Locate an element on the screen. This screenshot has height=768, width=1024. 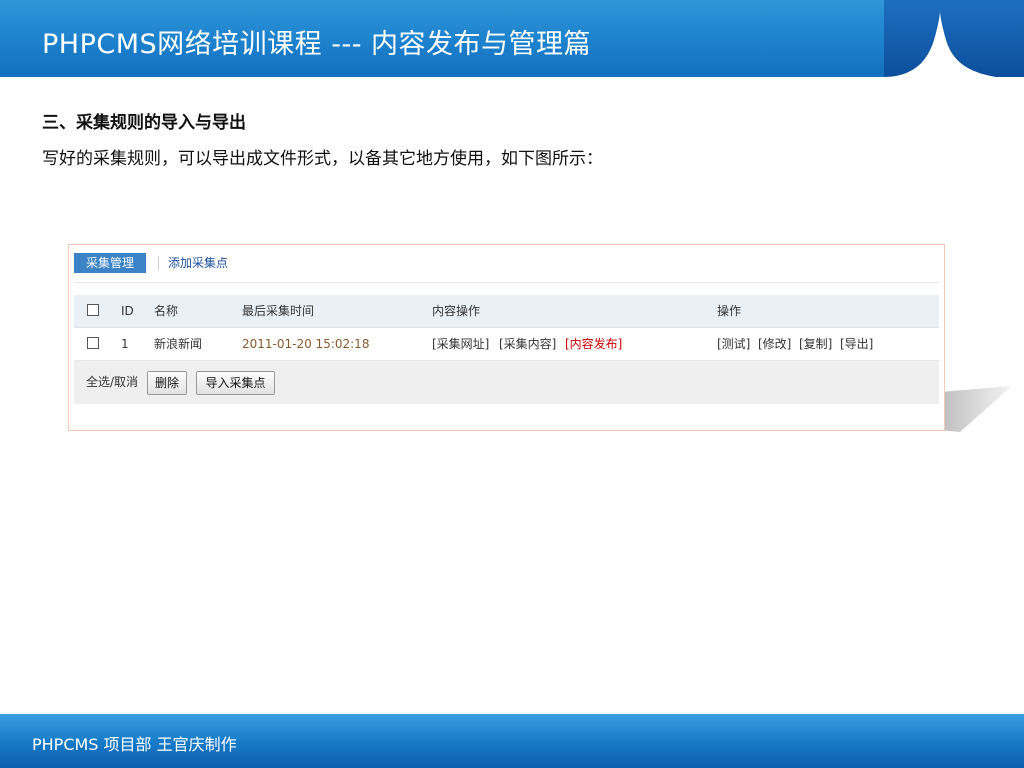
screenshot-shadow is located at coordinates (976, 409).